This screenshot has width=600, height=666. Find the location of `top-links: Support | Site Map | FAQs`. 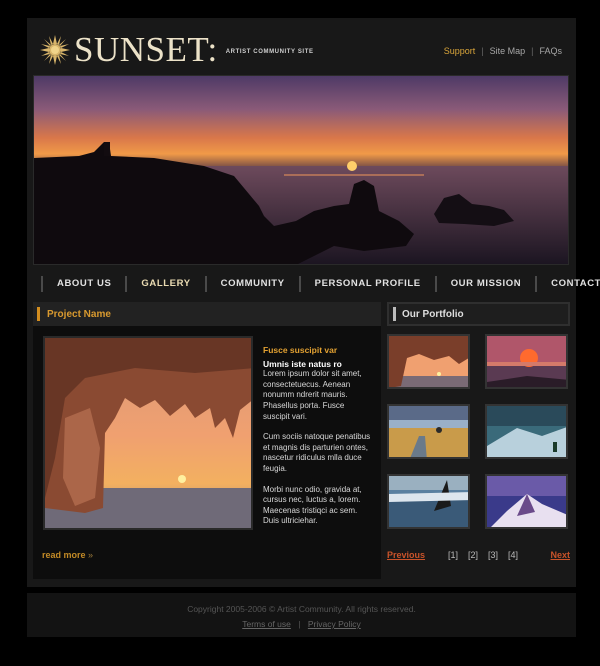

top-links: Support | Site Map | FAQs is located at coordinates (503, 51).